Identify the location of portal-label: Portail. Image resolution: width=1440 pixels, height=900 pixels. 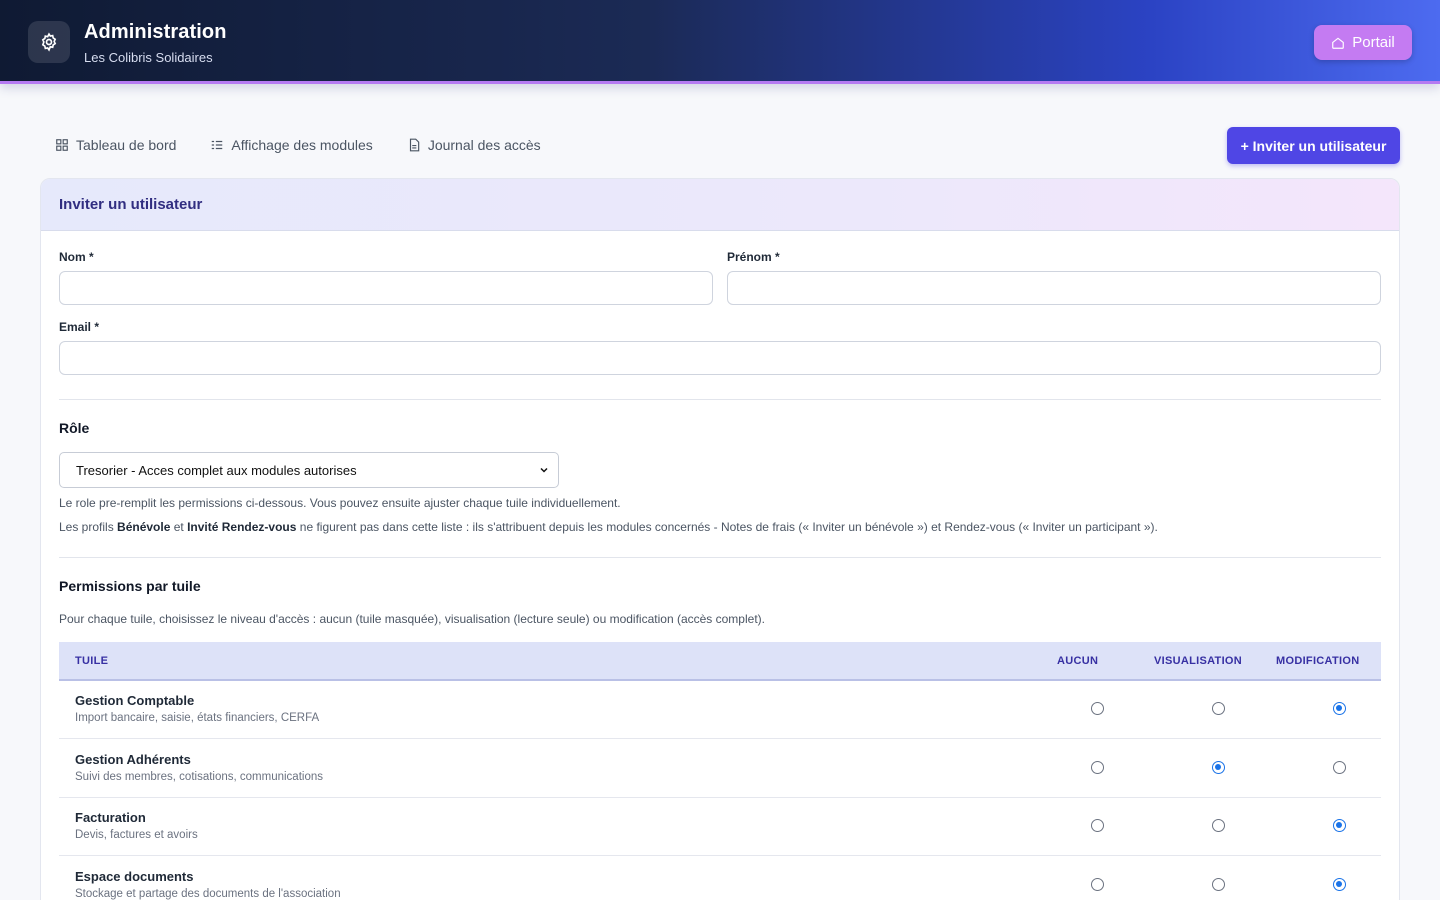
(1373, 42).